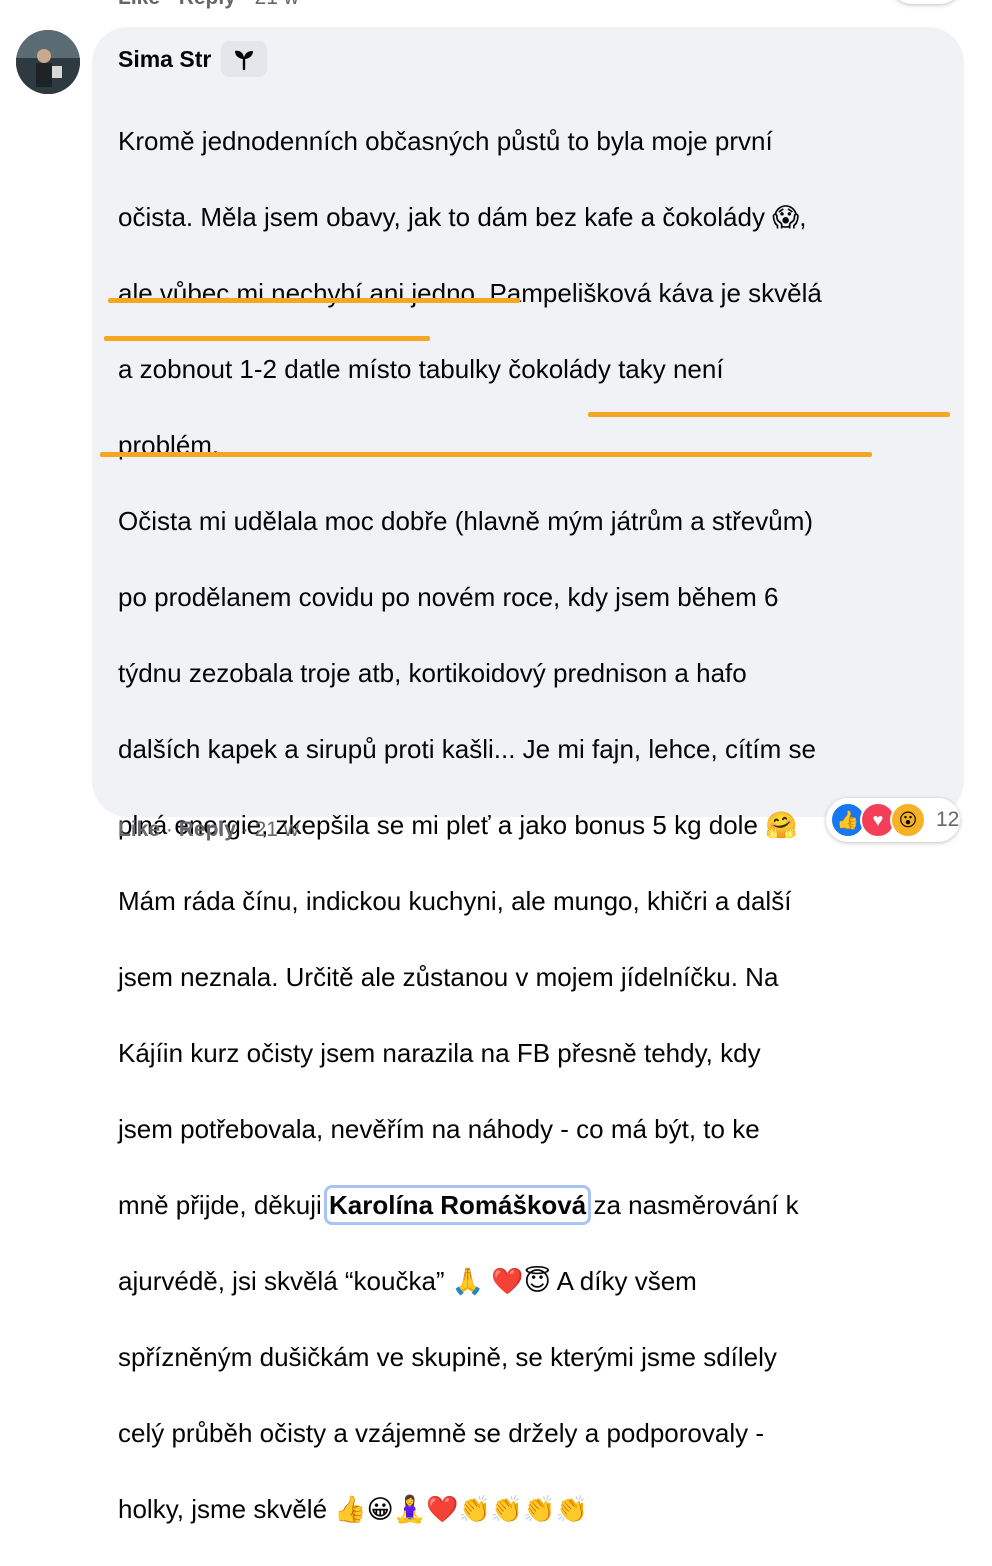 This screenshot has width=992, height=1566. Describe the element at coordinates (926, 2) in the screenshot. I see `previous-reactions-badge` at that location.